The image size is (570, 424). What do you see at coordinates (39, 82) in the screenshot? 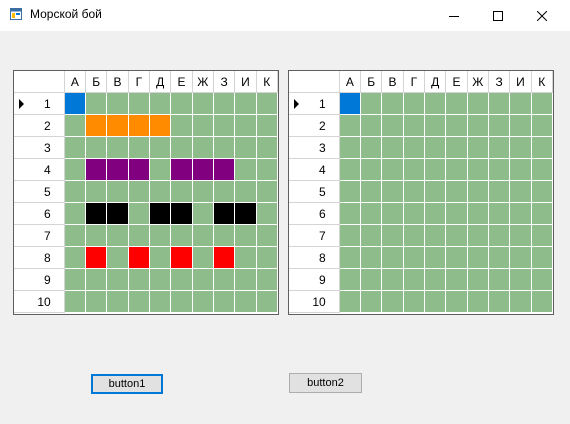
I see `header-corner` at bounding box center [39, 82].